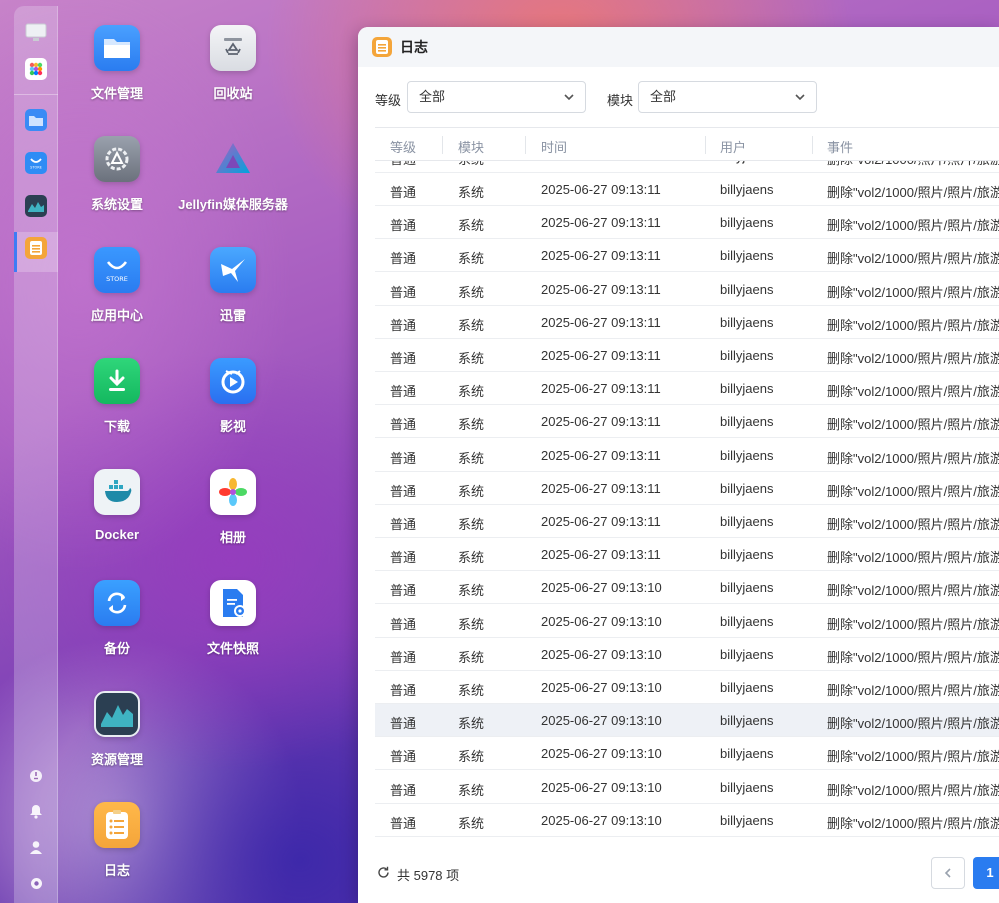  What do you see at coordinates (117, 534) in the screenshot?
I see `desktop-icon-label: Docker` at bounding box center [117, 534].